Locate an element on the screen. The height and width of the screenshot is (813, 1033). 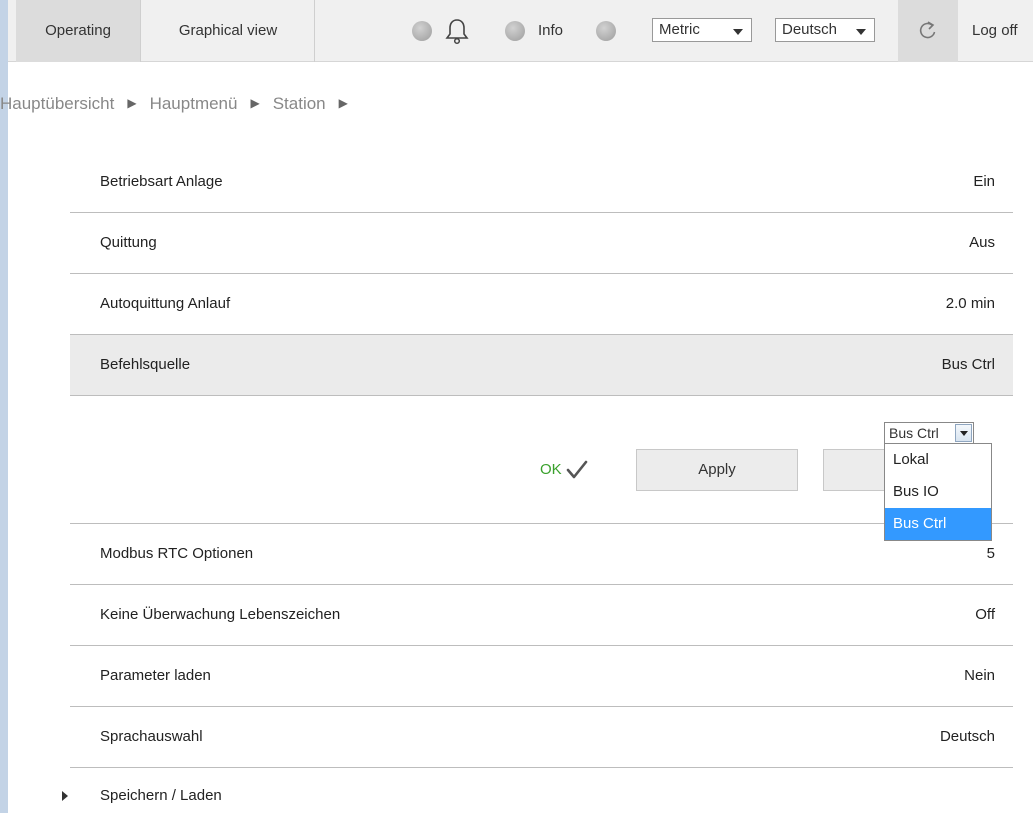
expand-arrow-icon is located at coordinates (65, 796).